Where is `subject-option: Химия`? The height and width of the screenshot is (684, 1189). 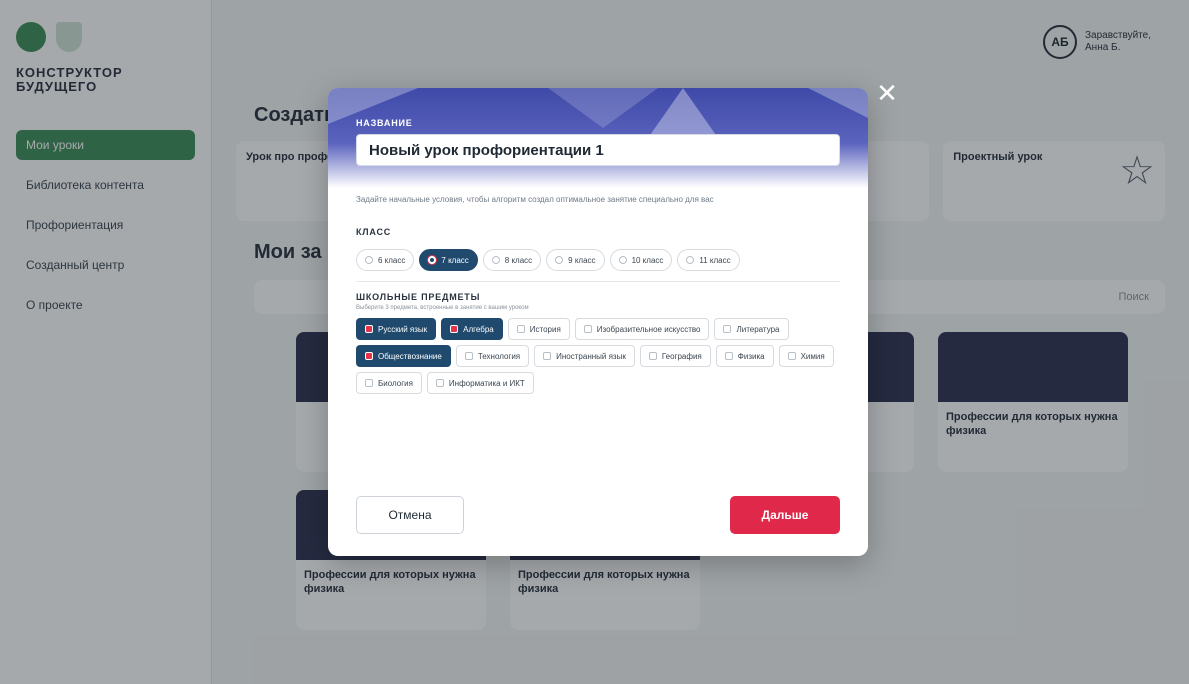
subject-option: Химия is located at coordinates (806, 356).